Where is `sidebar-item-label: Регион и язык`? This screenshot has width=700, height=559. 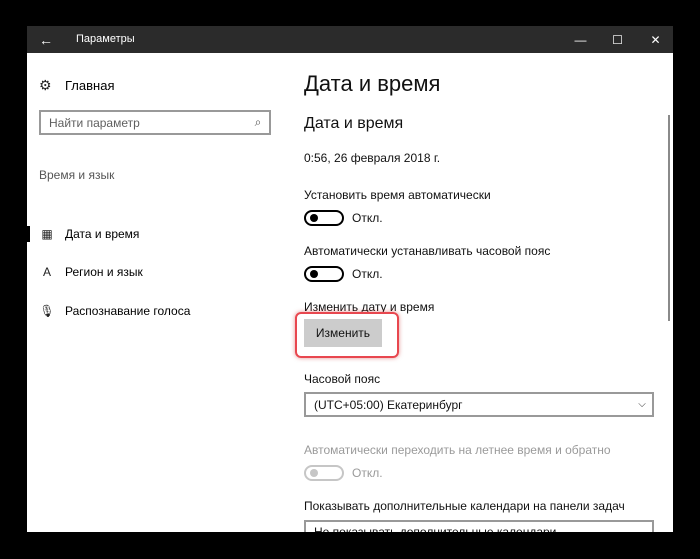
sidebar-item-label: Регион и язык is located at coordinates (104, 272).